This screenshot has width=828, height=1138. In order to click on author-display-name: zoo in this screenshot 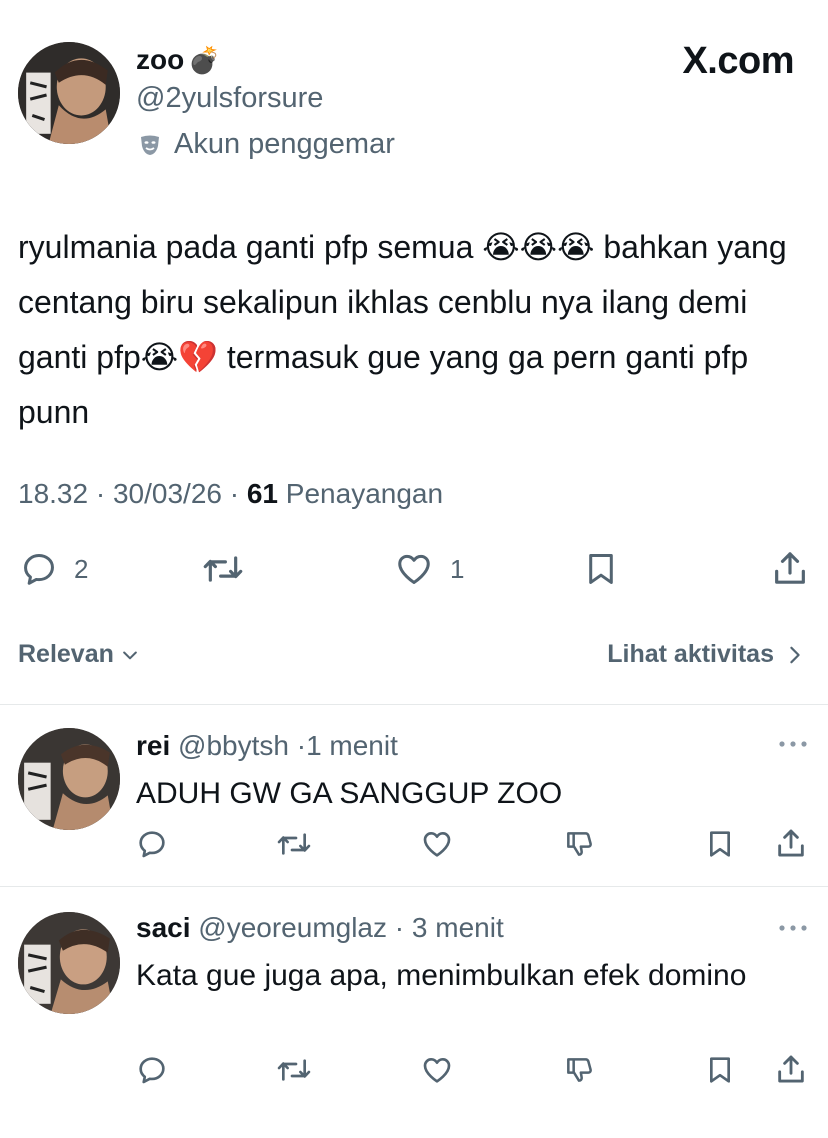, I will do `click(160, 60)`.